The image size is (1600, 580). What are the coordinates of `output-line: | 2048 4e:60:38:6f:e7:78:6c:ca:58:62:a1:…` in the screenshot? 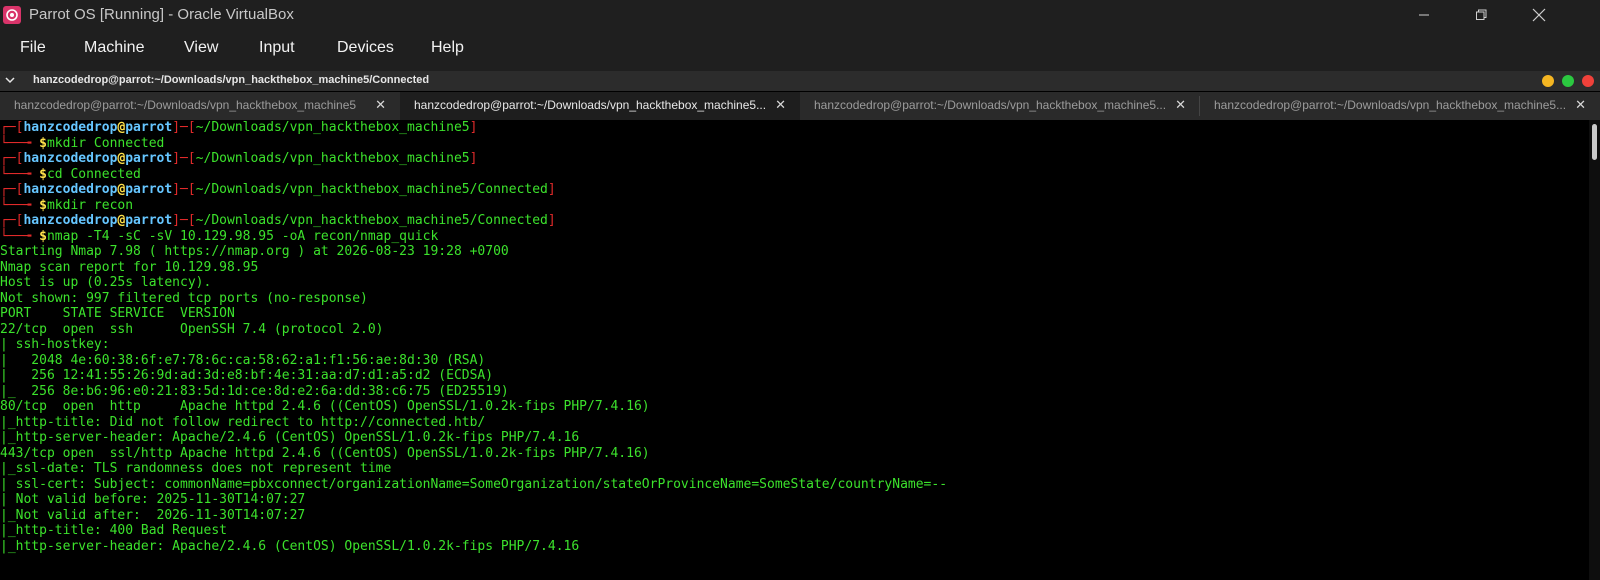 It's located at (242, 361).